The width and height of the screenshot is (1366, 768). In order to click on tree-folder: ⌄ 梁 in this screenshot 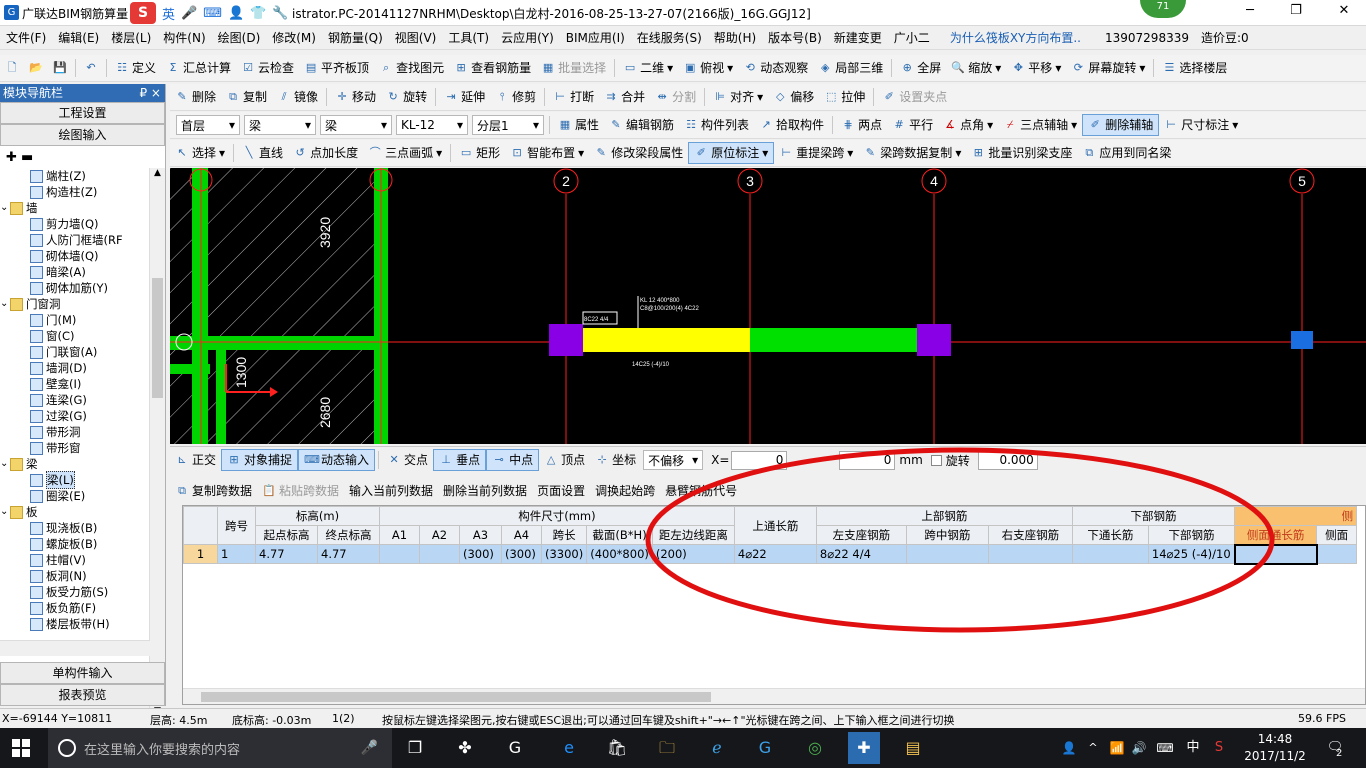, I will do `click(75, 464)`.